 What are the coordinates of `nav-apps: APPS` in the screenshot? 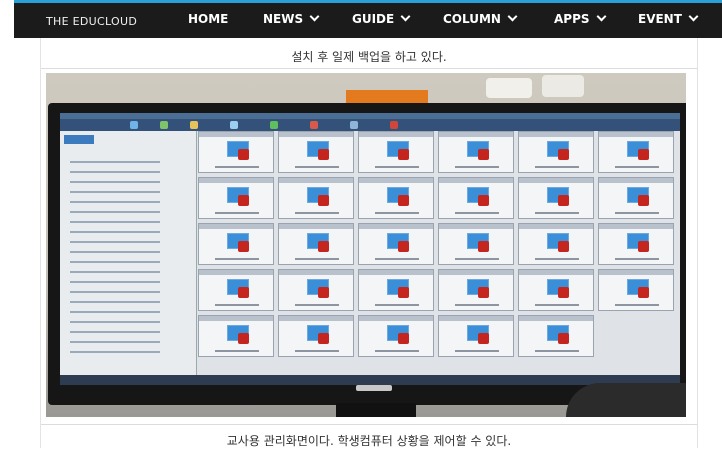 It's located at (580, 18).